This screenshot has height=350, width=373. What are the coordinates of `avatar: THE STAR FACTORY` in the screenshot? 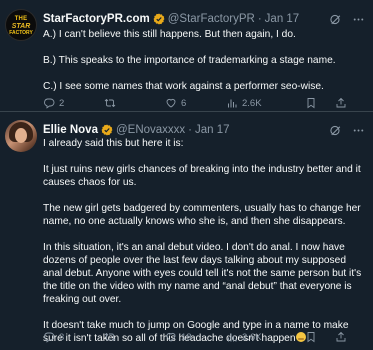 It's located at (21, 25).